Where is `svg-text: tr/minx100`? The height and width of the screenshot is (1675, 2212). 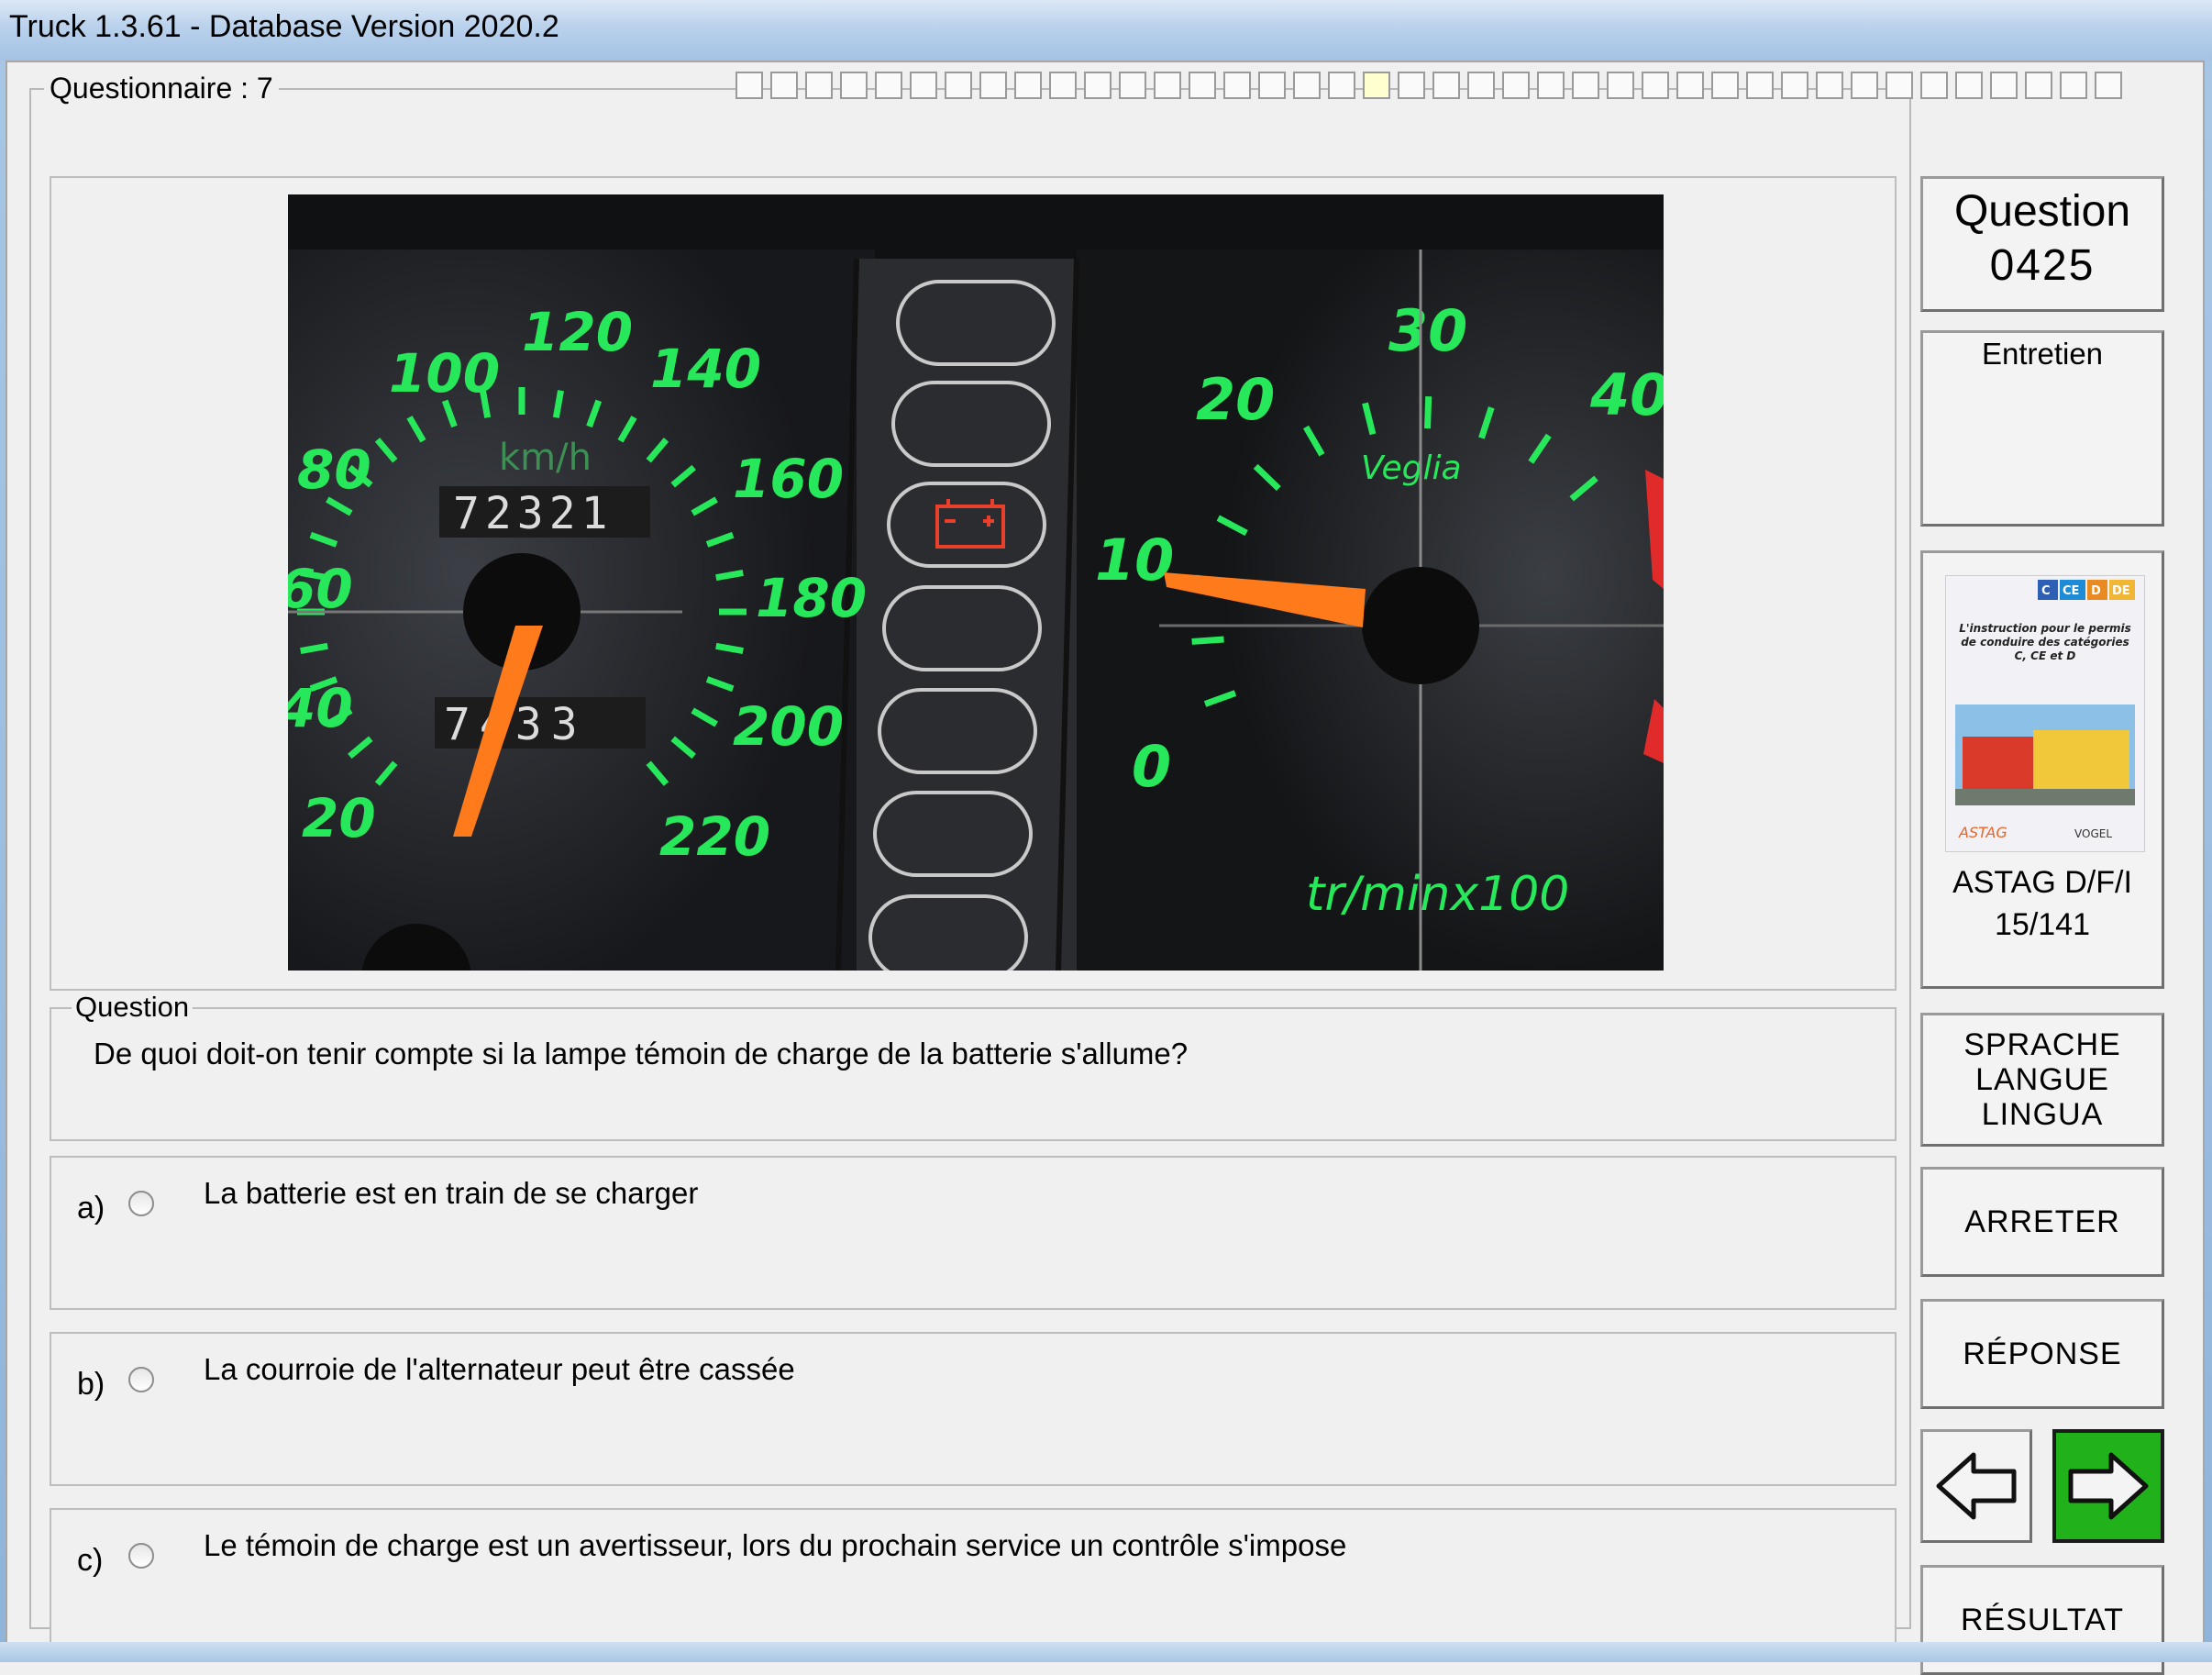
svg-text: tr/minx100 is located at coordinates (1438, 894).